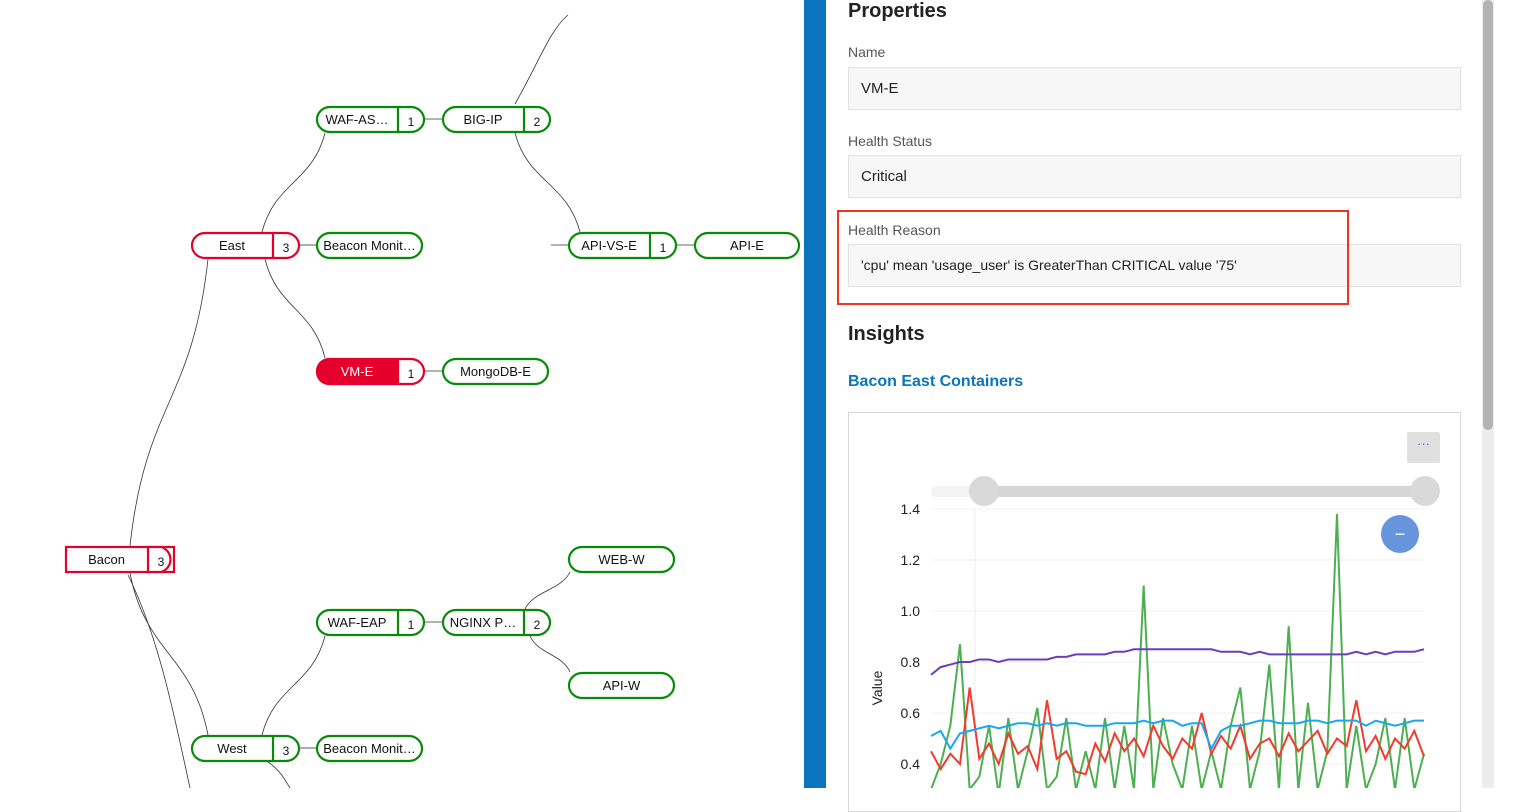  I want to click on node-label: API-E, so click(747, 245).